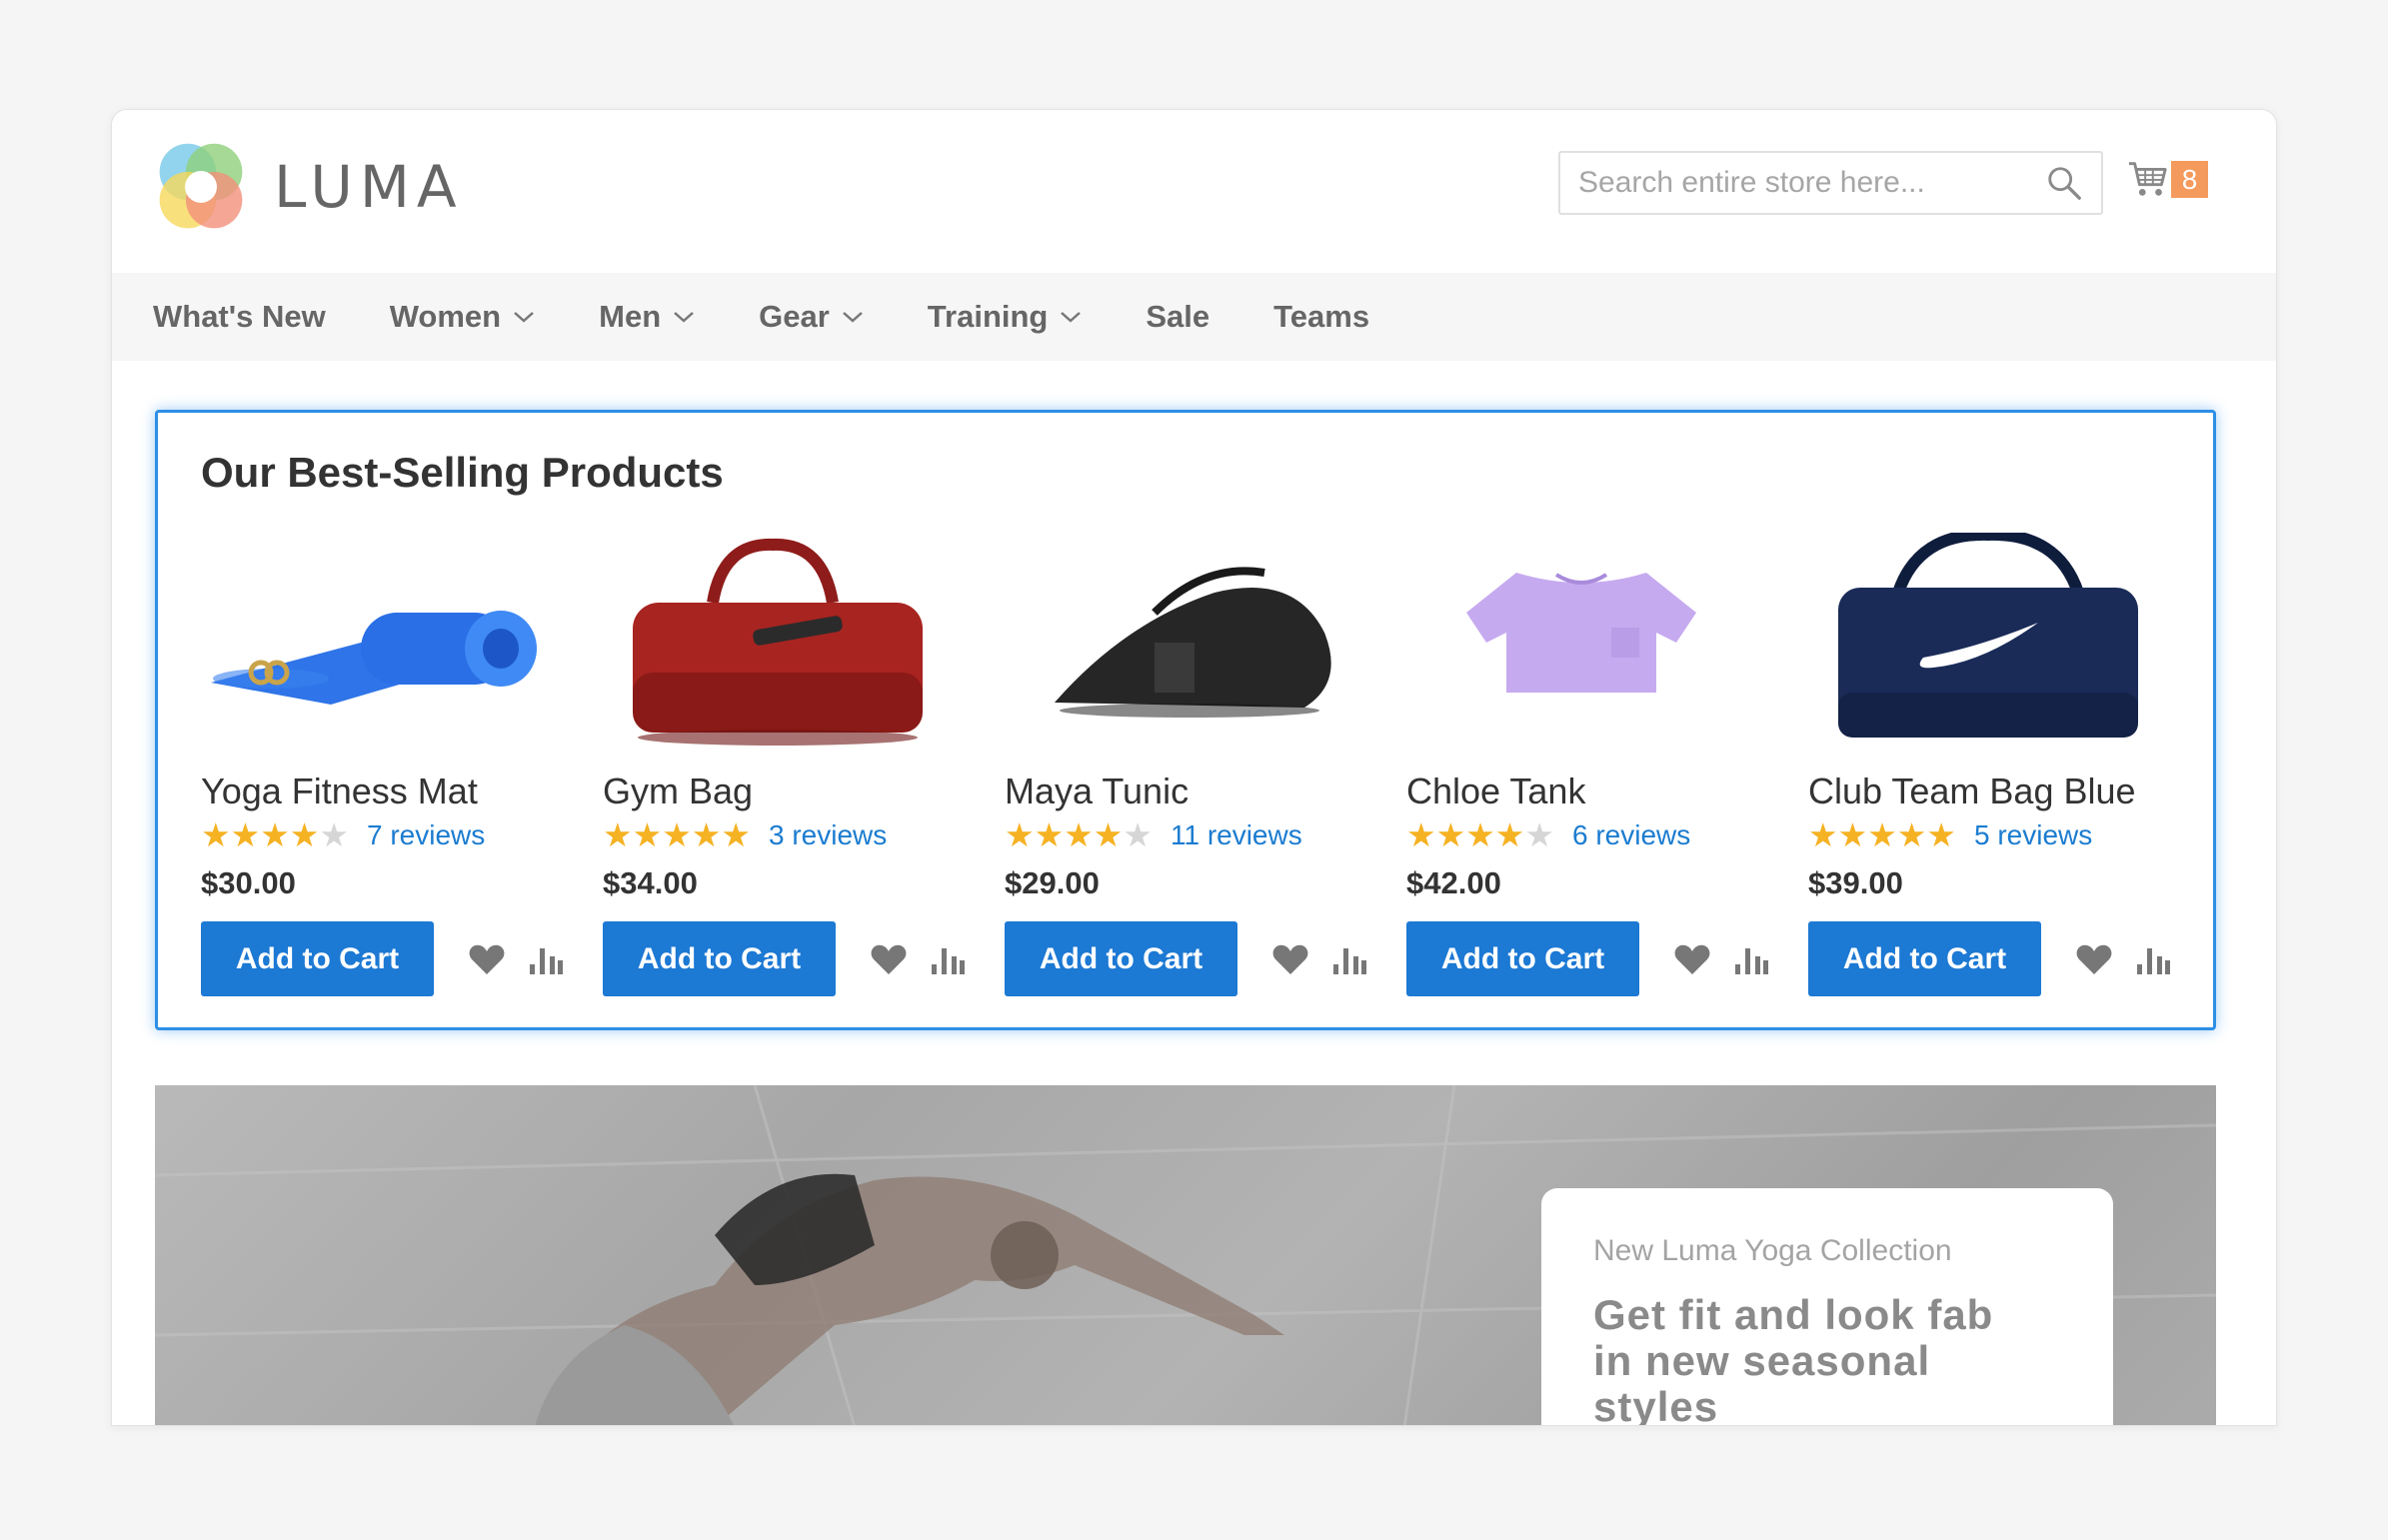 The image size is (2388, 1540). I want to click on product-name: Maya Tunic, so click(1194, 791).